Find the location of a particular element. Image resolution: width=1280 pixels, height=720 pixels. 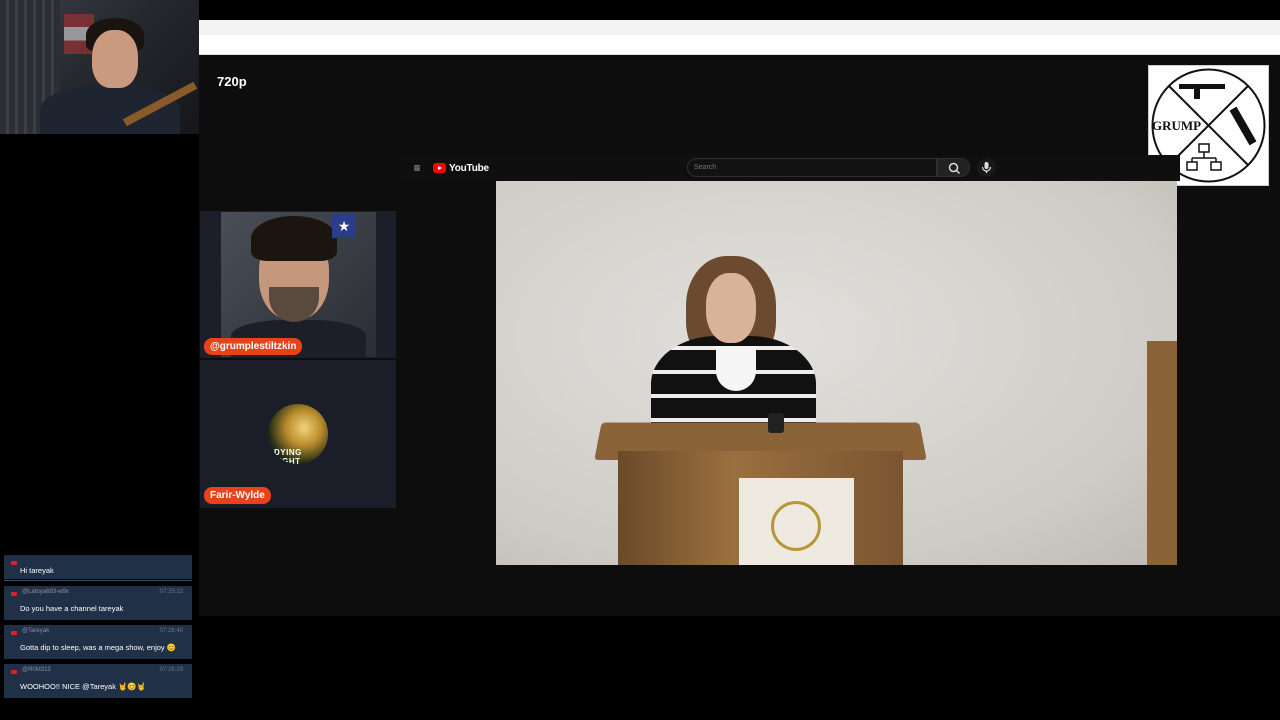

host-webcam is located at coordinates (99, 67).